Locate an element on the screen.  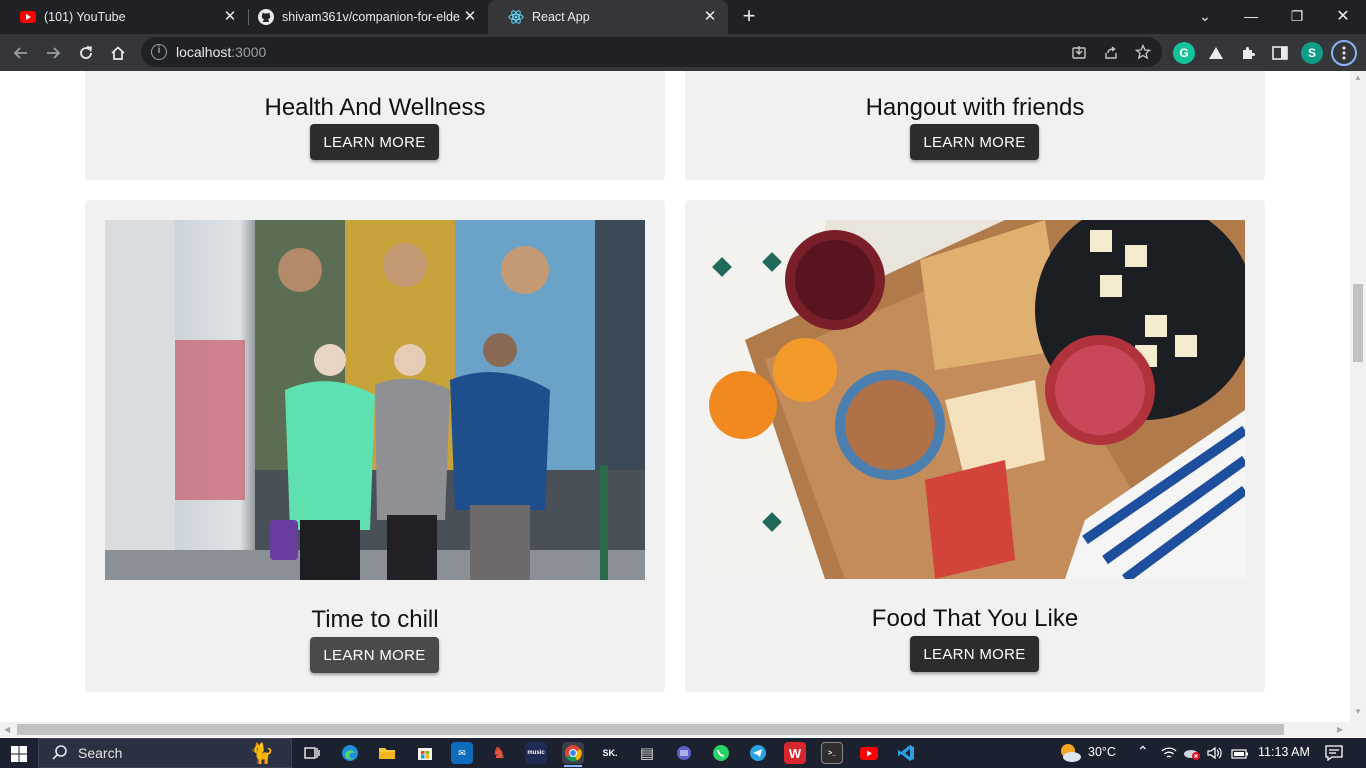
whatsapp-icon is located at coordinates (721, 753).